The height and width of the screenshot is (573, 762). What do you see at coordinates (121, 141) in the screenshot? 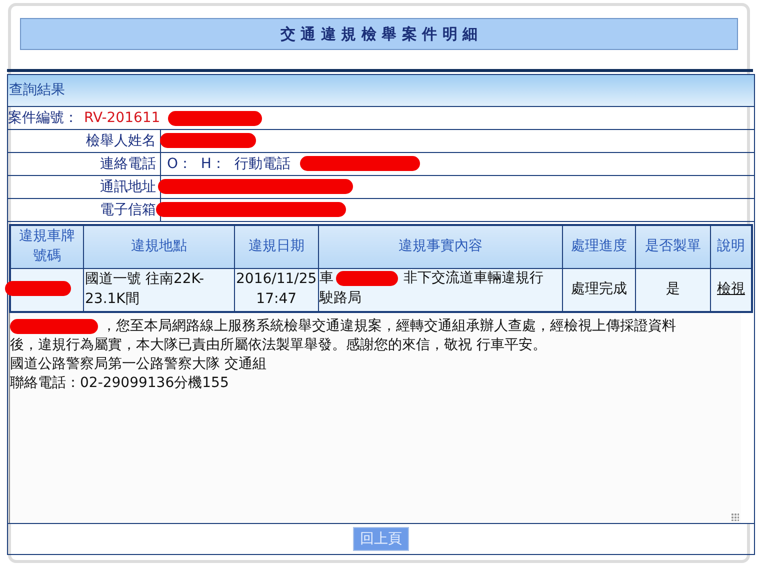
I see `field-label: 檢舉人姓名` at bounding box center [121, 141].